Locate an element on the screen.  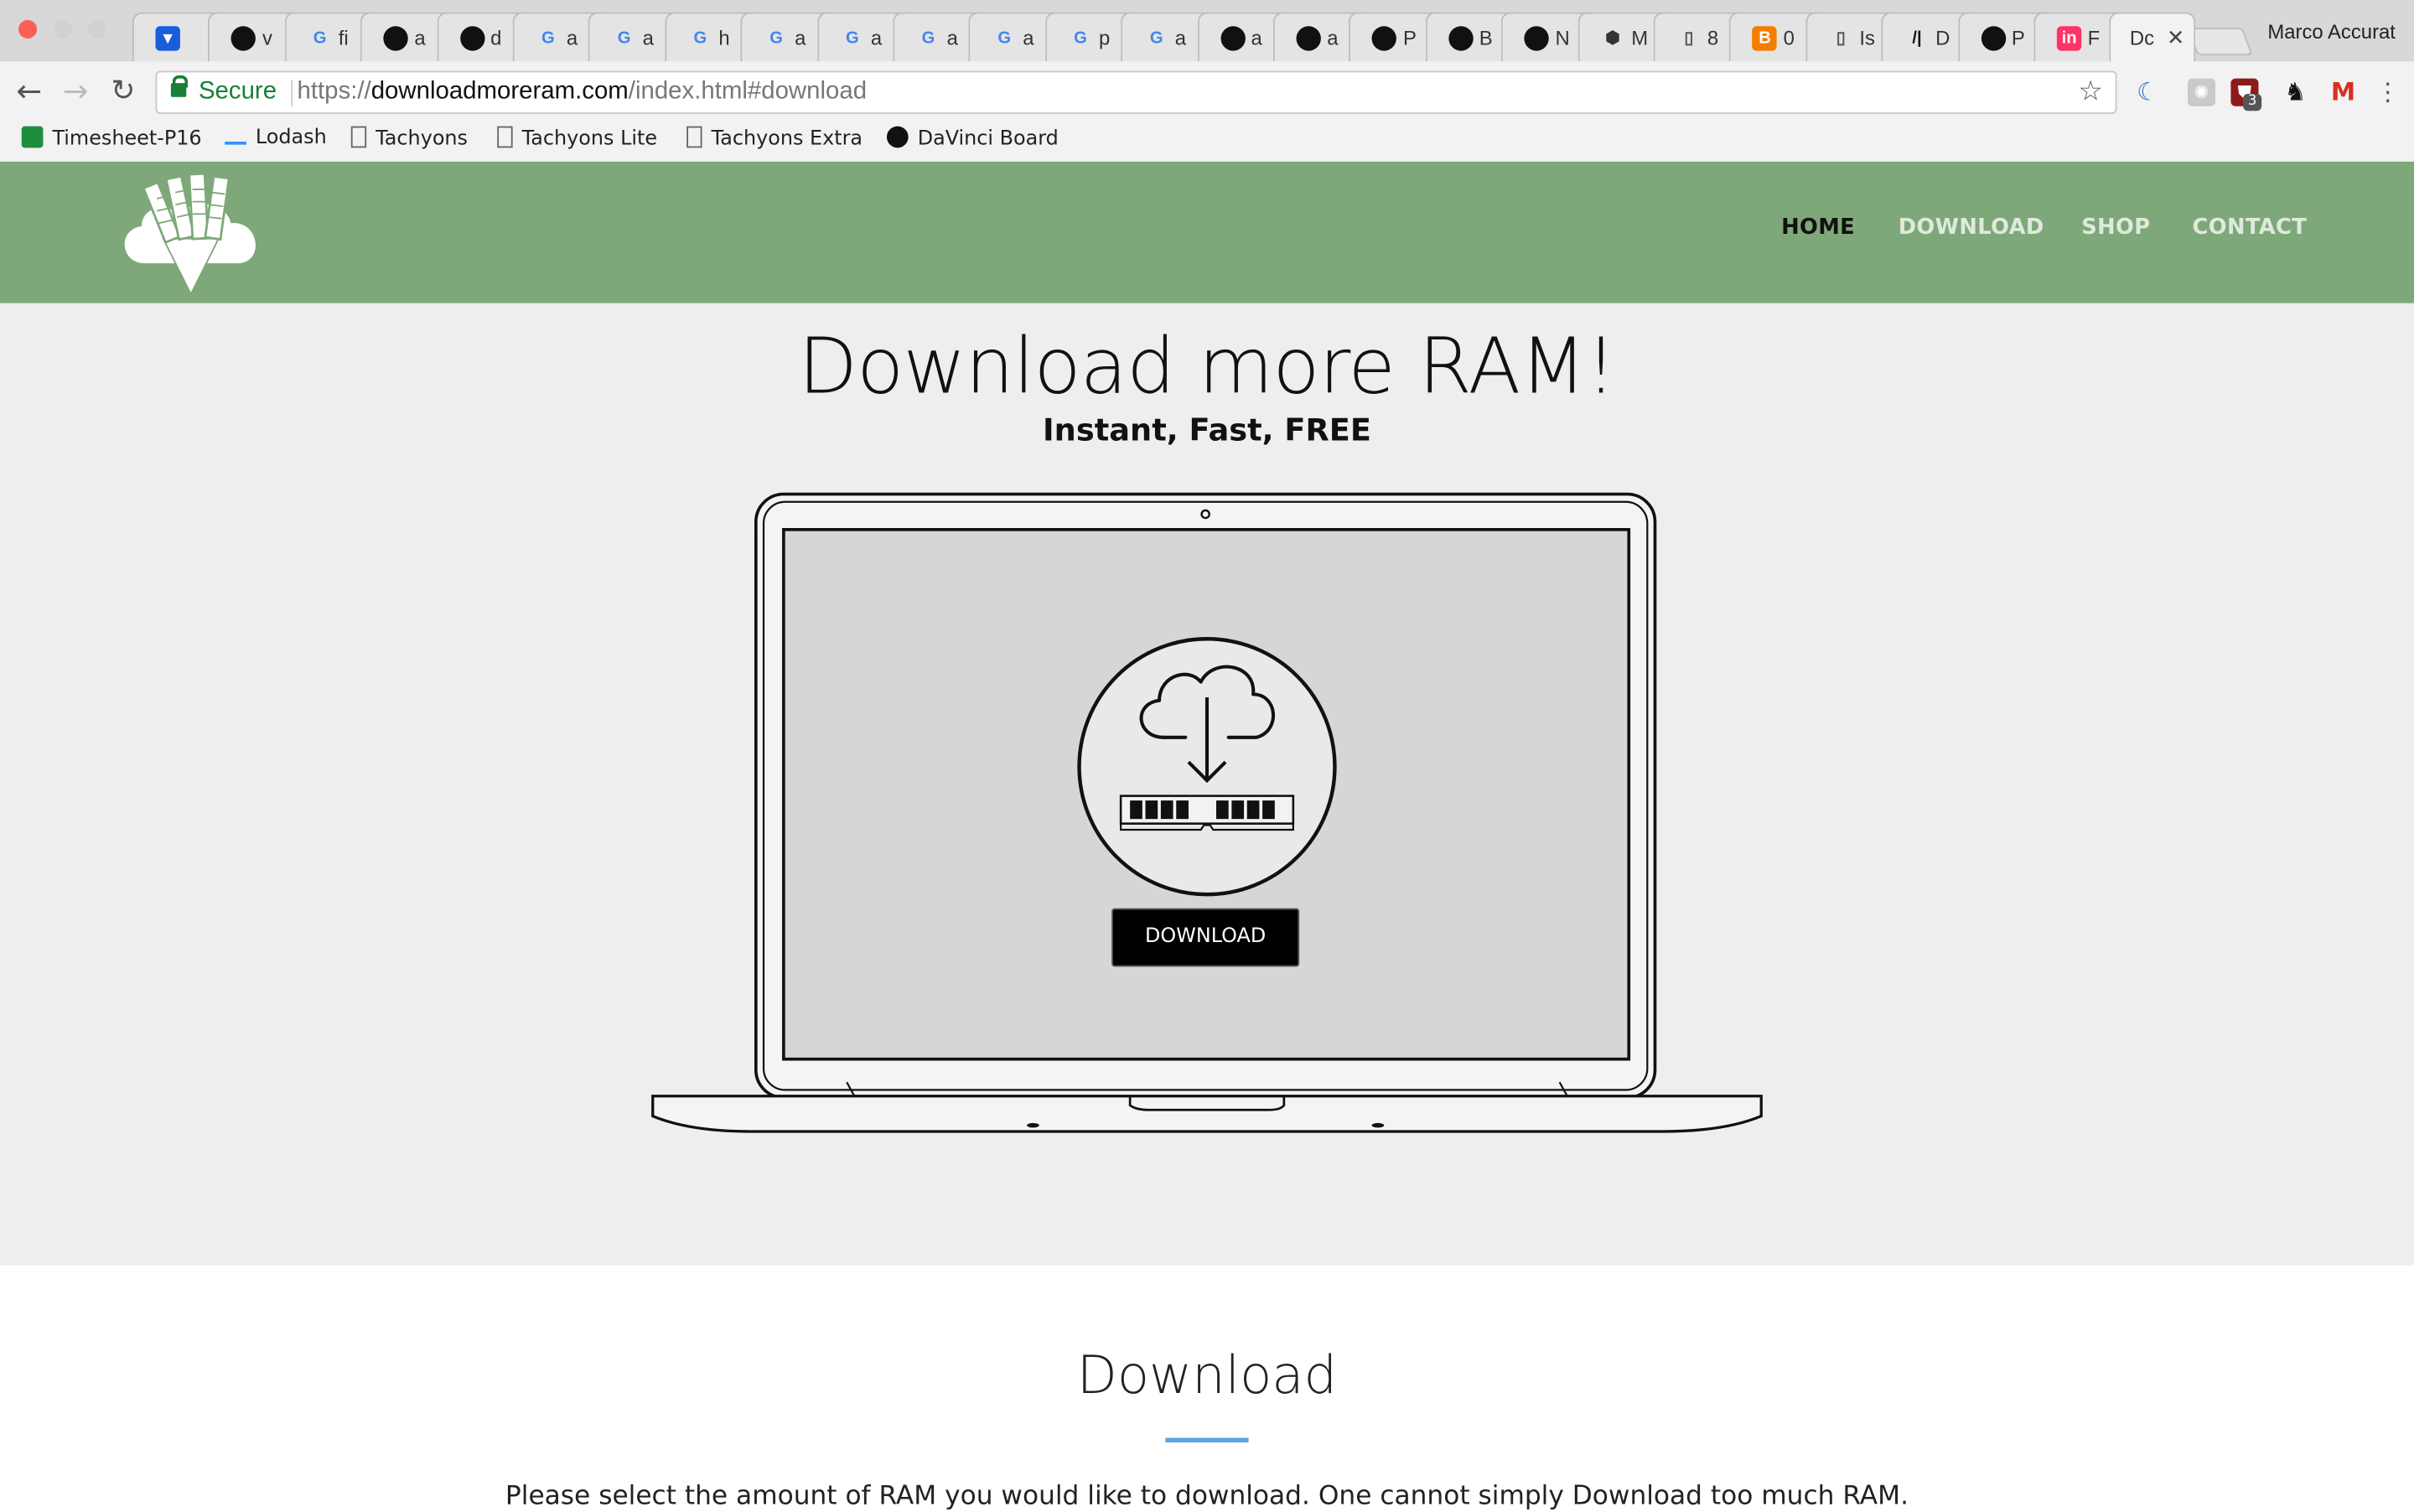
secure-label: Secure is located at coordinates (238, 91).